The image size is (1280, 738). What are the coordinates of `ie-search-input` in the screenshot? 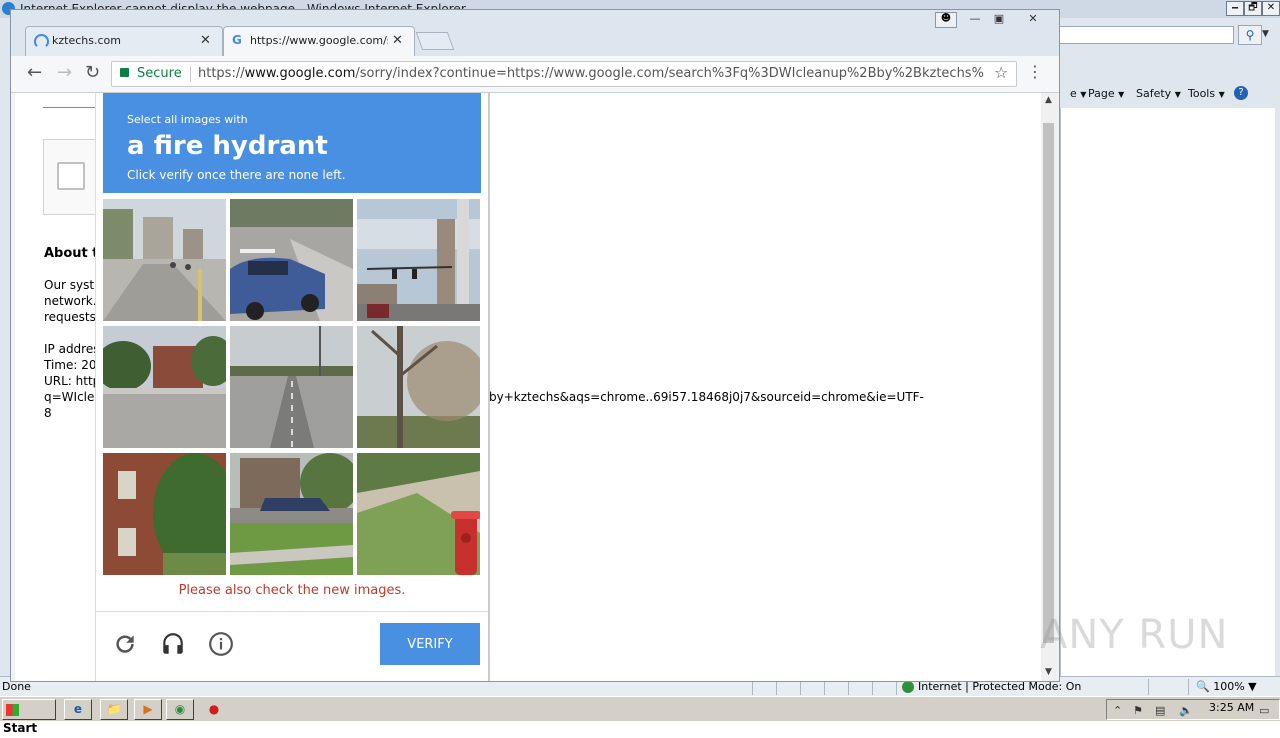 It's located at (1146, 35).